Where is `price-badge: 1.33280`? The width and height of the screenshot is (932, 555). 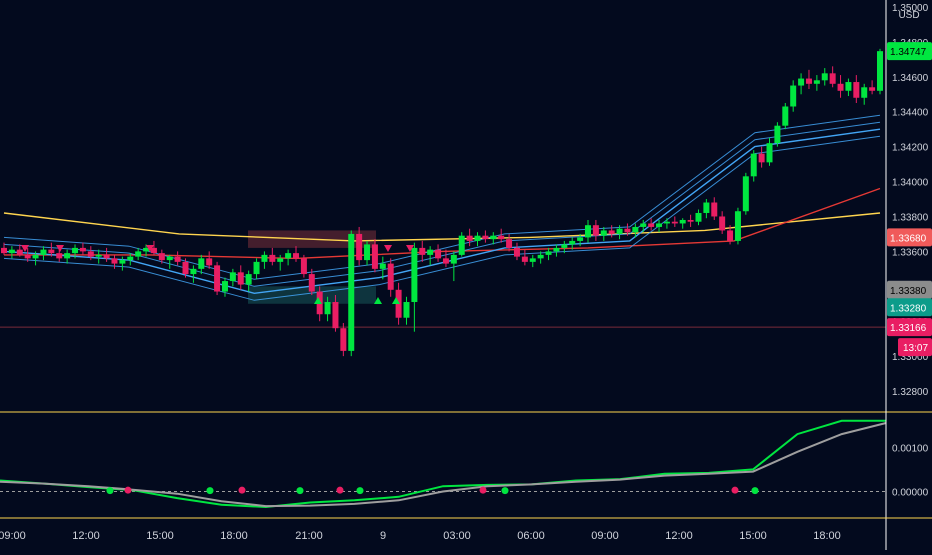
price-badge: 1.33280 is located at coordinates (909, 307).